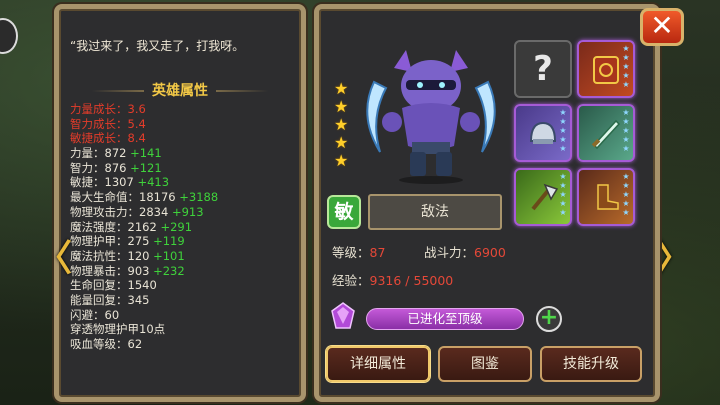  I want to click on stat-label: 力量：, so click(87, 153).